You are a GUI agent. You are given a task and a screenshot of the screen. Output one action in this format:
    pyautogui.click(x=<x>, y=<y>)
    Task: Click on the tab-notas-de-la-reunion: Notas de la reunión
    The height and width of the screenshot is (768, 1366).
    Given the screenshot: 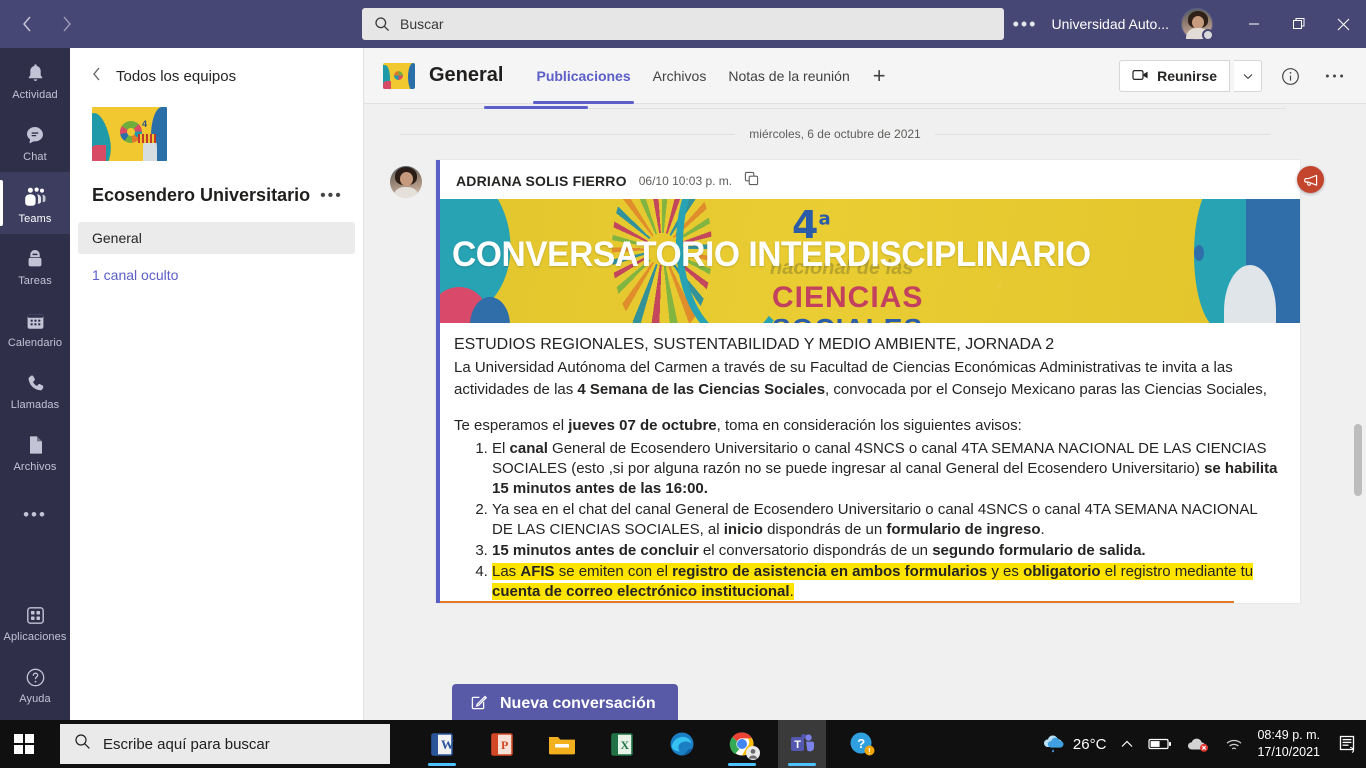 What is the action you would take?
    pyautogui.click(x=788, y=76)
    